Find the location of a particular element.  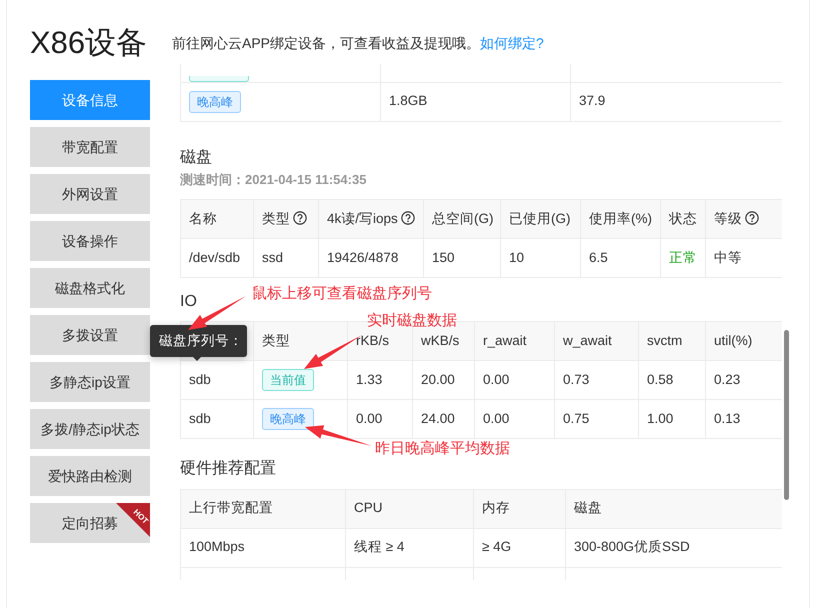

table-cell: 19426/4878 is located at coordinates (371, 258).